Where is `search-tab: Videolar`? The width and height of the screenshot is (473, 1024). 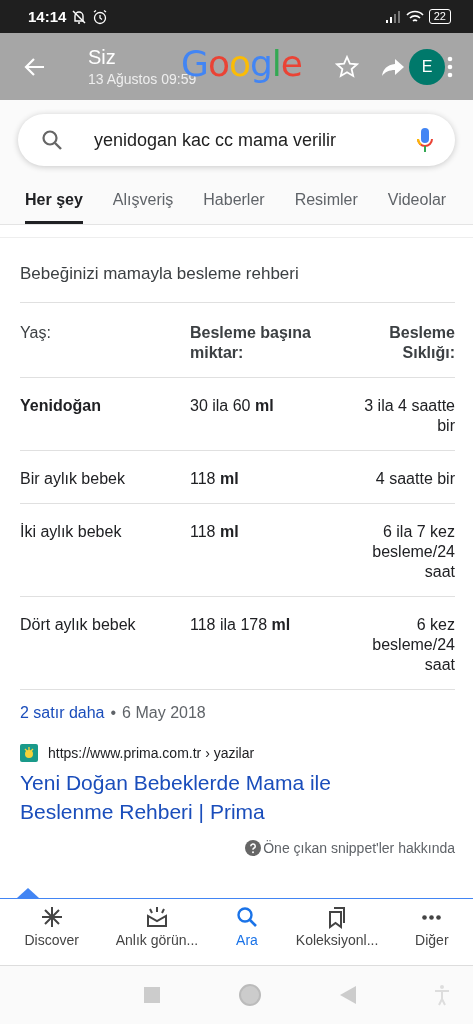 search-tab: Videolar is located at coordinates (417, 200).